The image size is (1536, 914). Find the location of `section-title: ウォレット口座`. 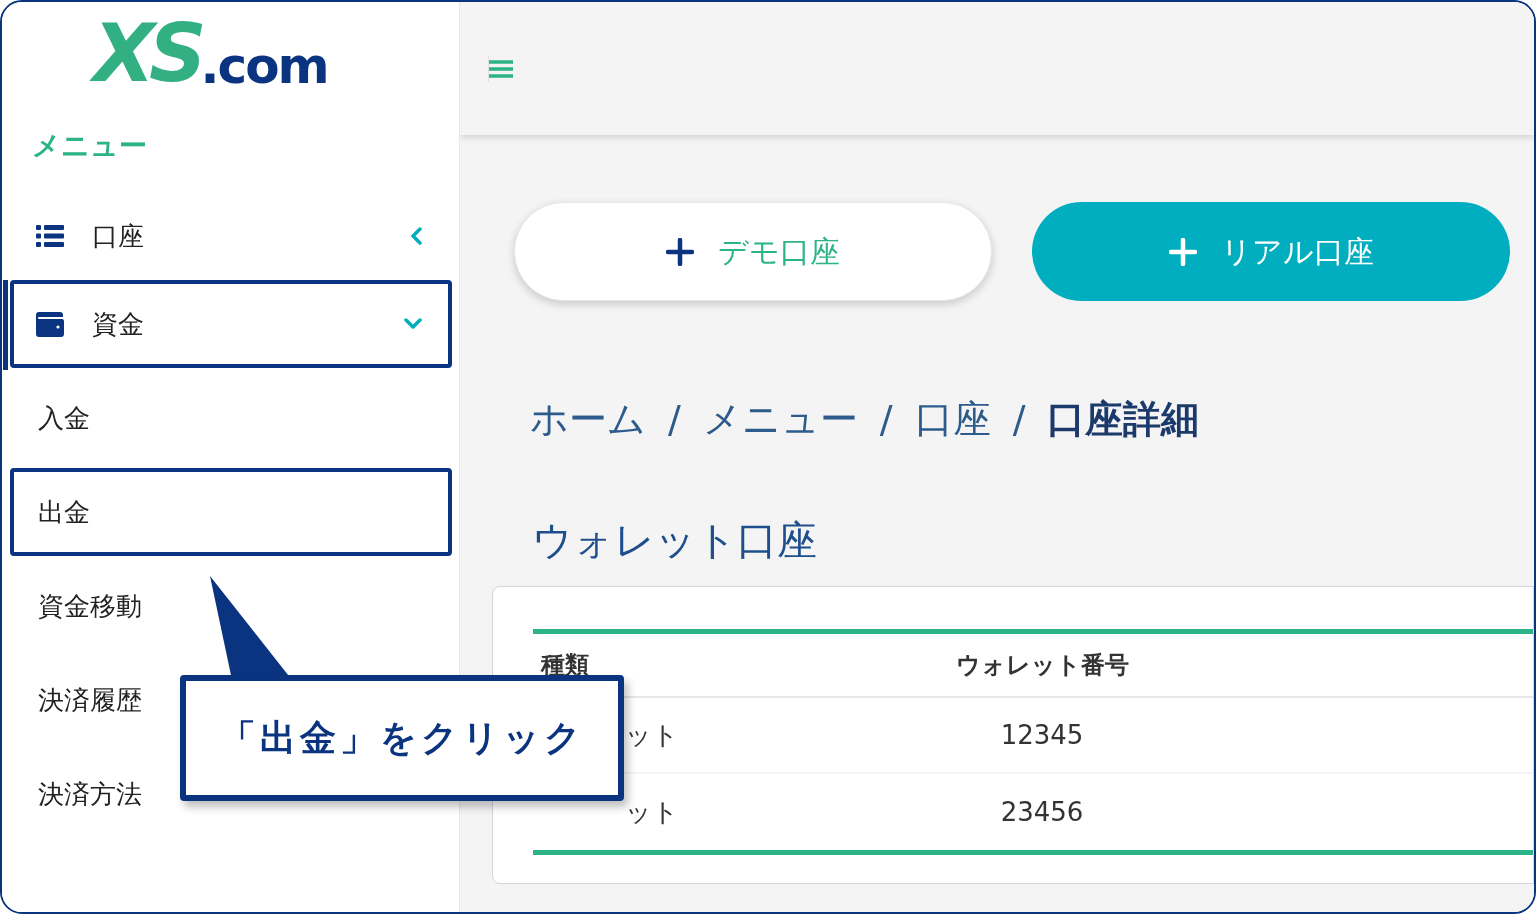

section-title: ウォレット口座 is located at coordinates (674, 540).